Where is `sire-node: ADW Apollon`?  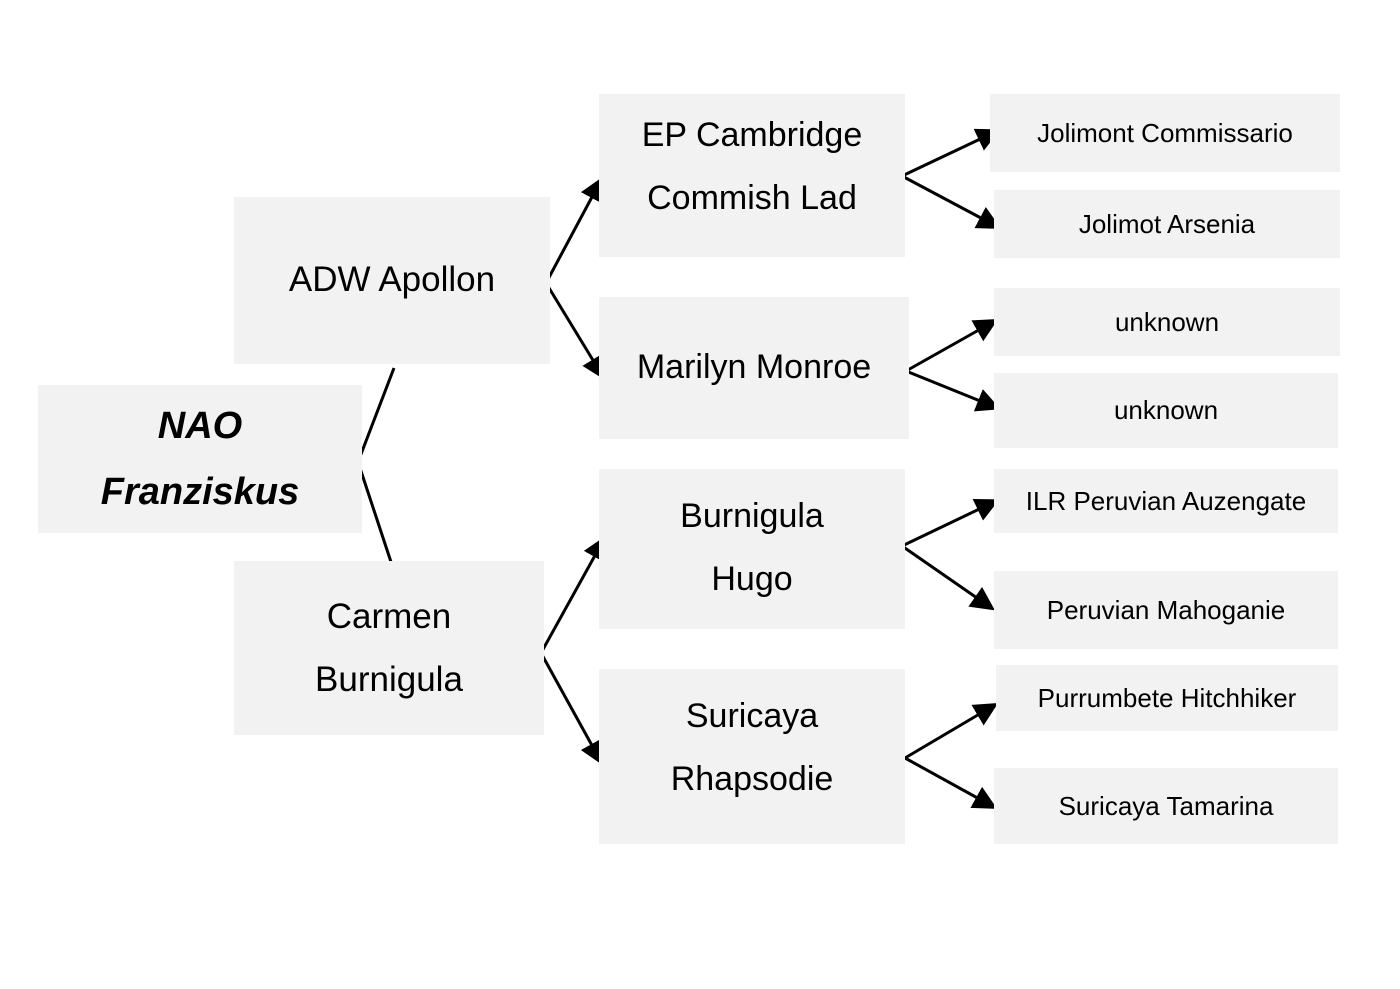
sire-node: ADW Apollon is located at coordinates (392, 280).